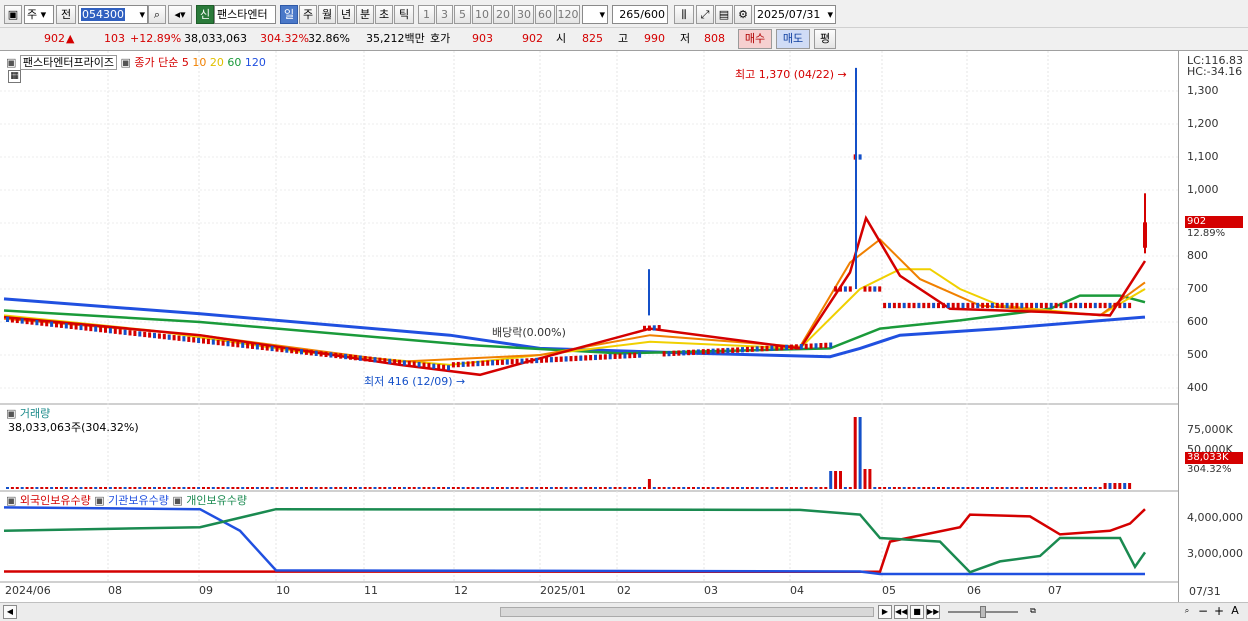 Image resolution: width=1248 pixels, height=621 pixels. I want to click on interval-60: 60, so click(545, 14).